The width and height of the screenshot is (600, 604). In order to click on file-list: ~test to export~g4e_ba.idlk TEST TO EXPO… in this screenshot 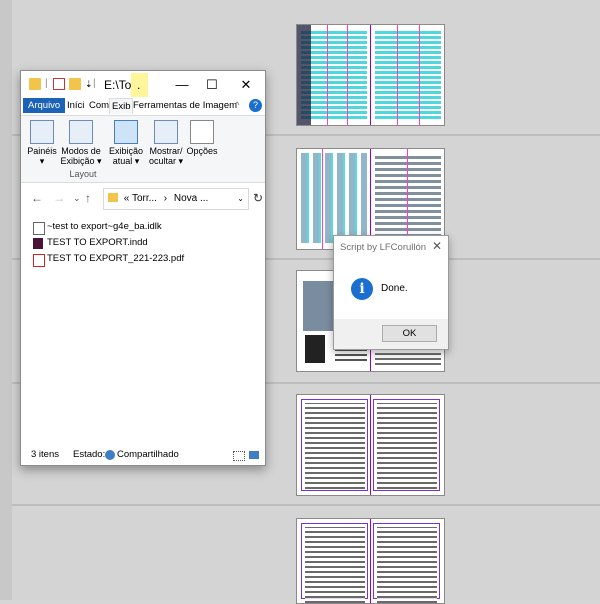, I will do `click(146, 243)`.